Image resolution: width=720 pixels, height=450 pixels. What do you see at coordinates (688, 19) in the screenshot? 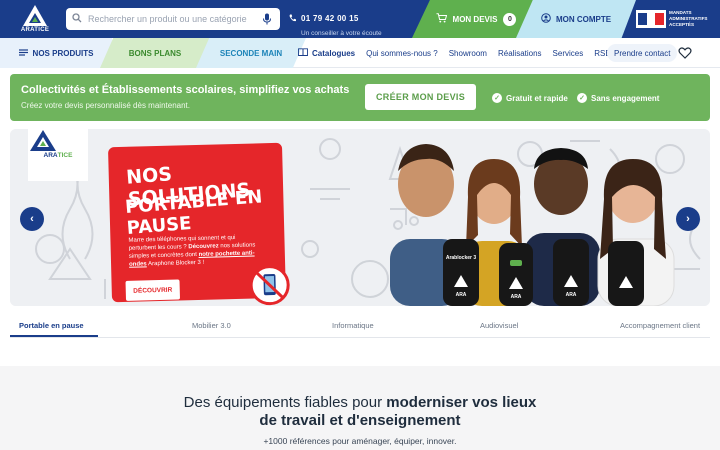
I see `mandats-line2: ADMINISTRATIFS` at bounding box center [688, 19].